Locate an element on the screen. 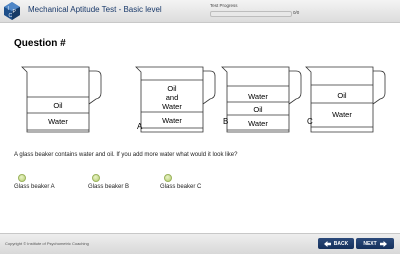  beaker-a-layer-water-mixed: Water is located at coordinates (172, 106).